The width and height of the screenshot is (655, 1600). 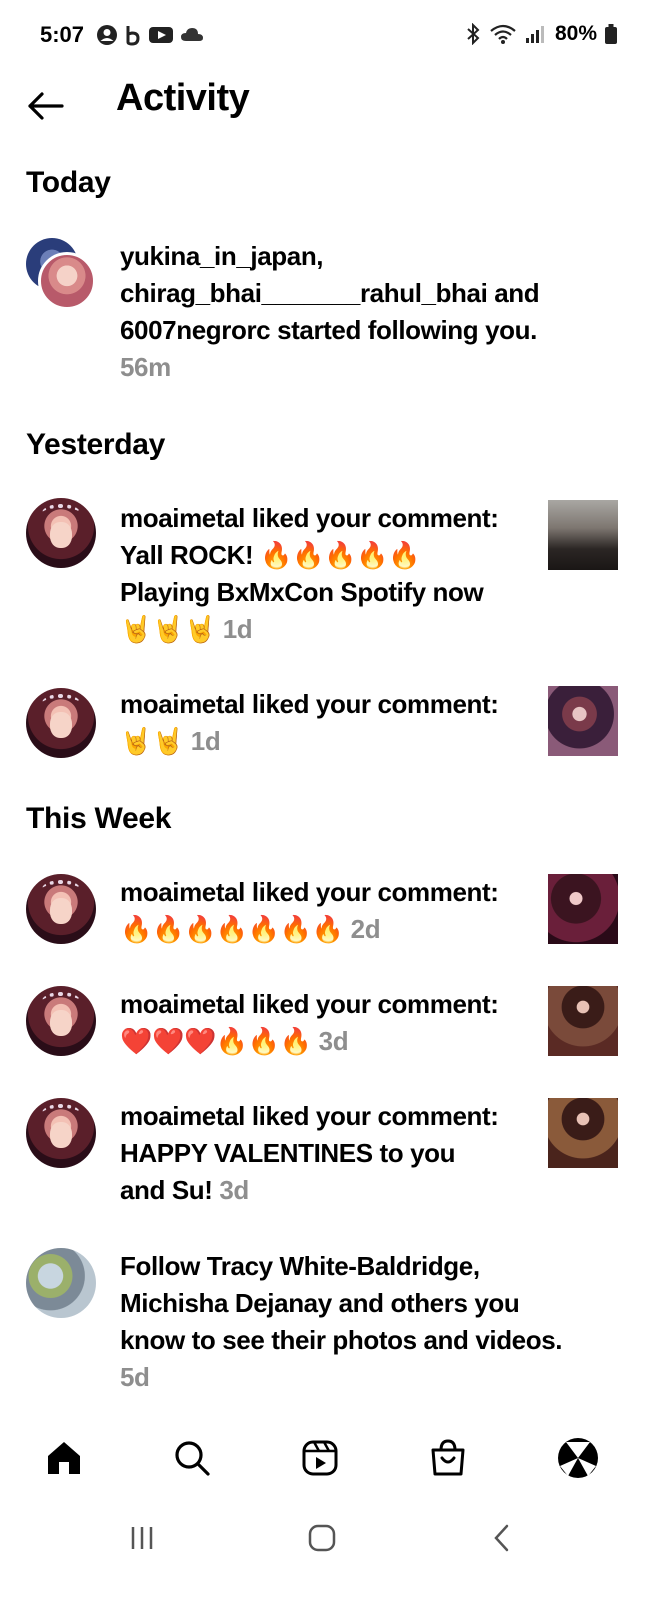 I want to click on status-notification-icons, so click(x=150, y=35).